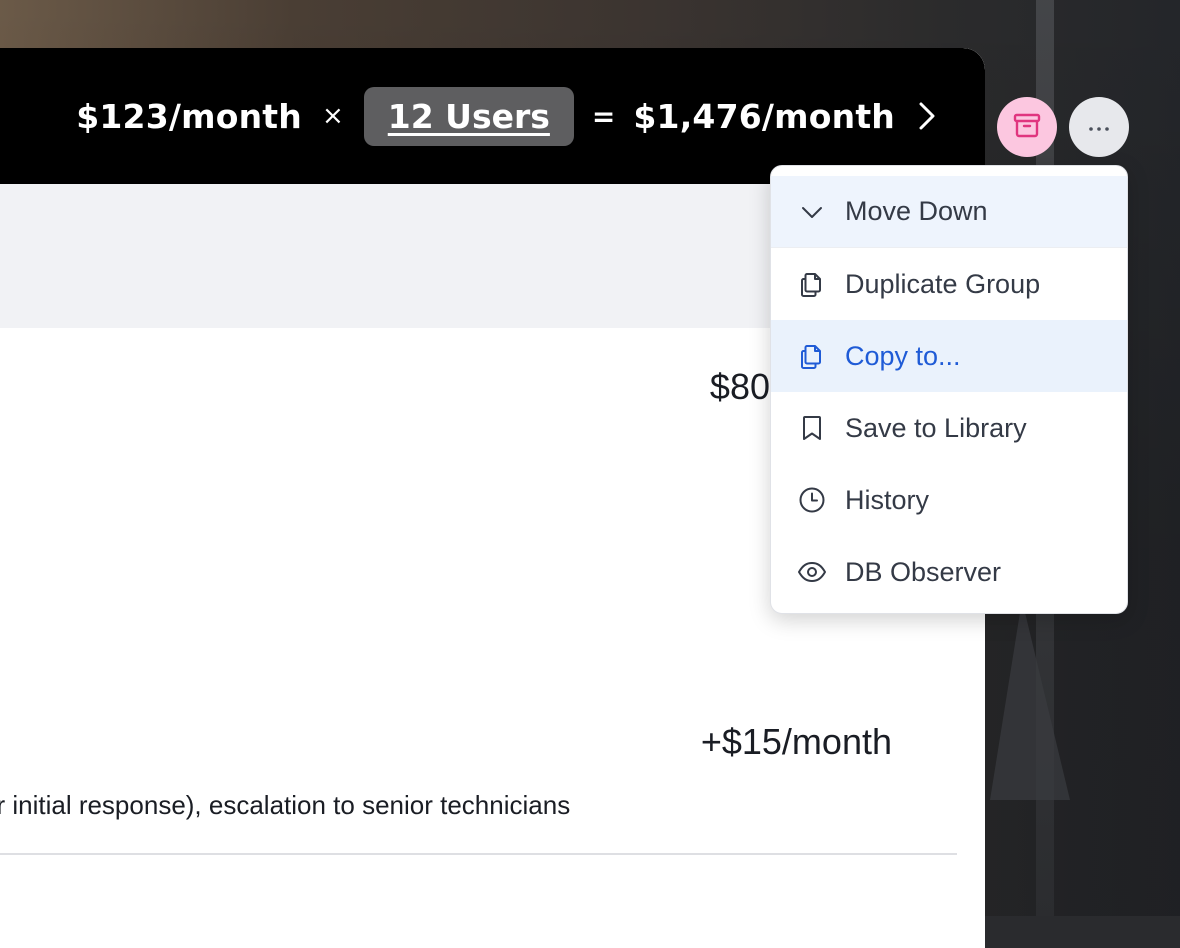  I want to click on bookmark-icon, so click(812, 428).